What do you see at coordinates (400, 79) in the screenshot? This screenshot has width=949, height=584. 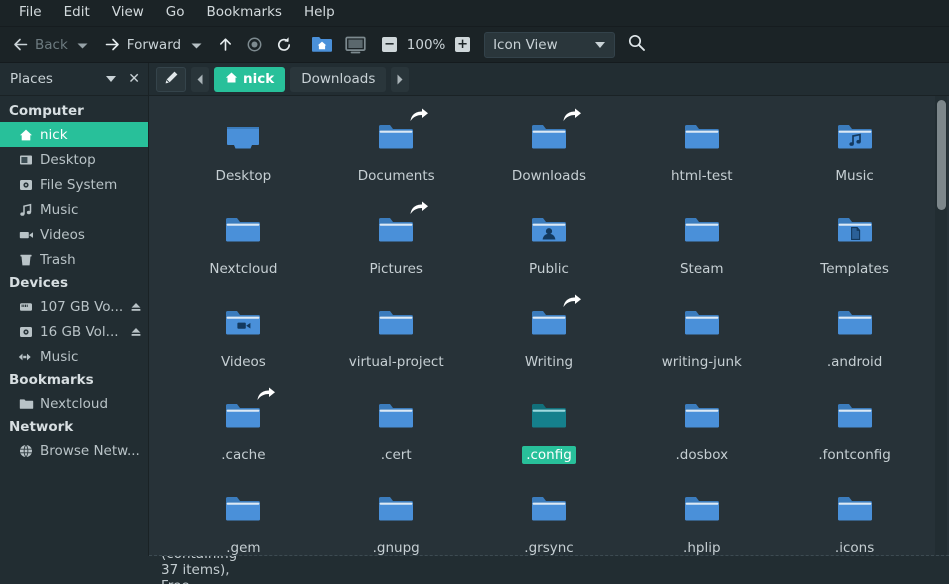 I see `path-scroll-right-button` at bounding box center [400, 79].